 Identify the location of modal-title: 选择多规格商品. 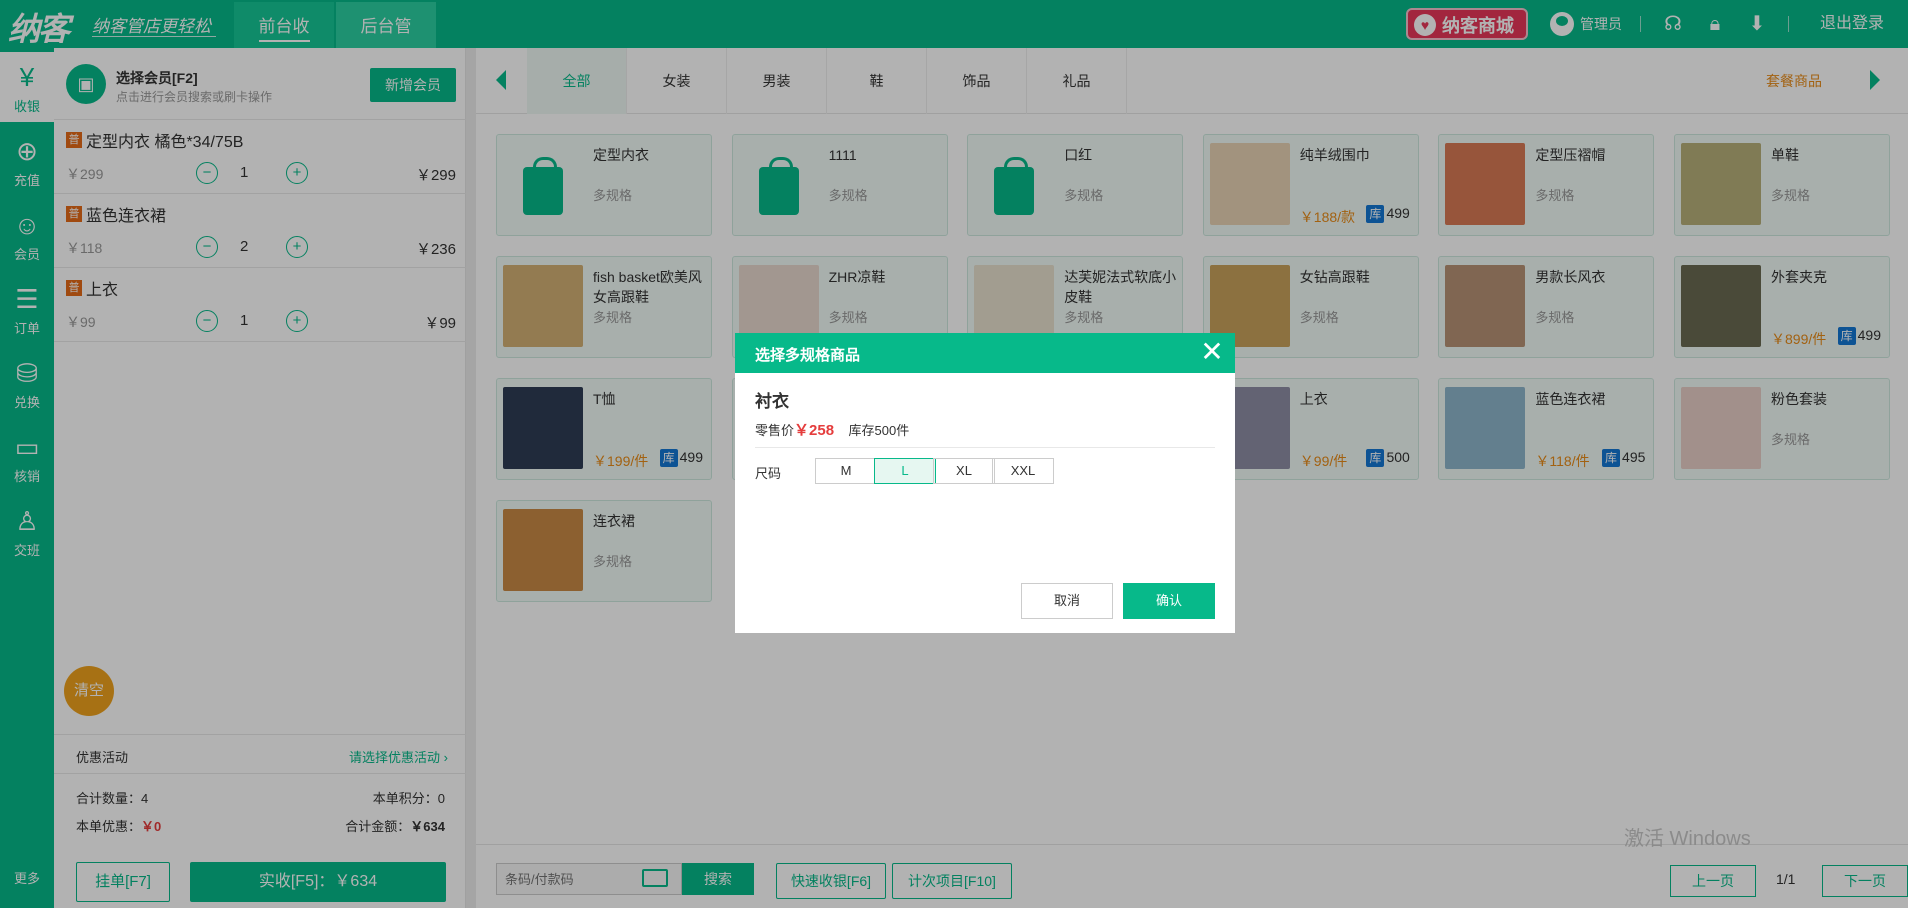
(808, 355).